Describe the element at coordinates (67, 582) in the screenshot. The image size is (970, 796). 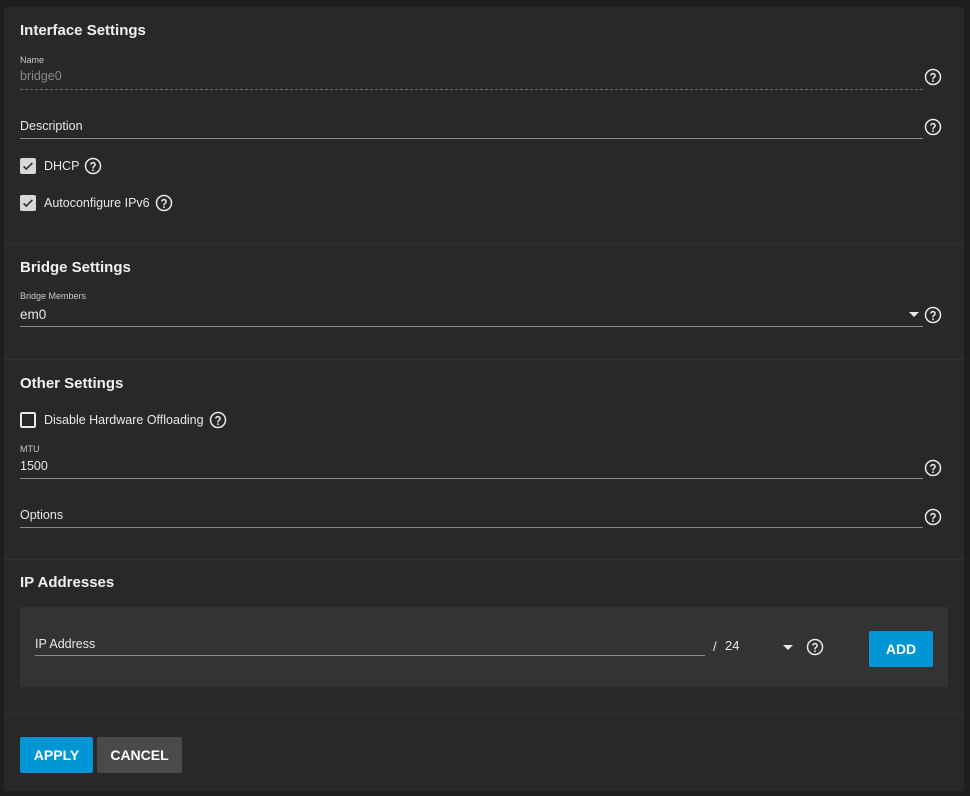
I see `ip-addresses-title: IP Addresses` at that location.